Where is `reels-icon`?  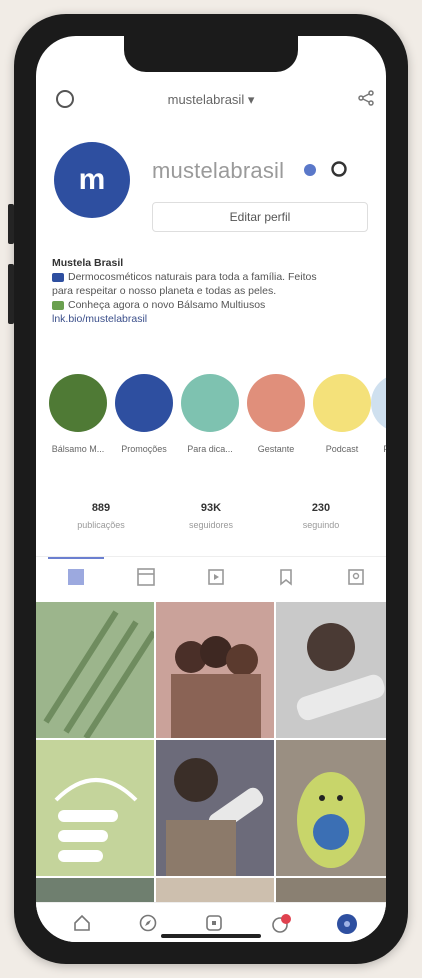
reels-icon is located at coordinates (146, 577).